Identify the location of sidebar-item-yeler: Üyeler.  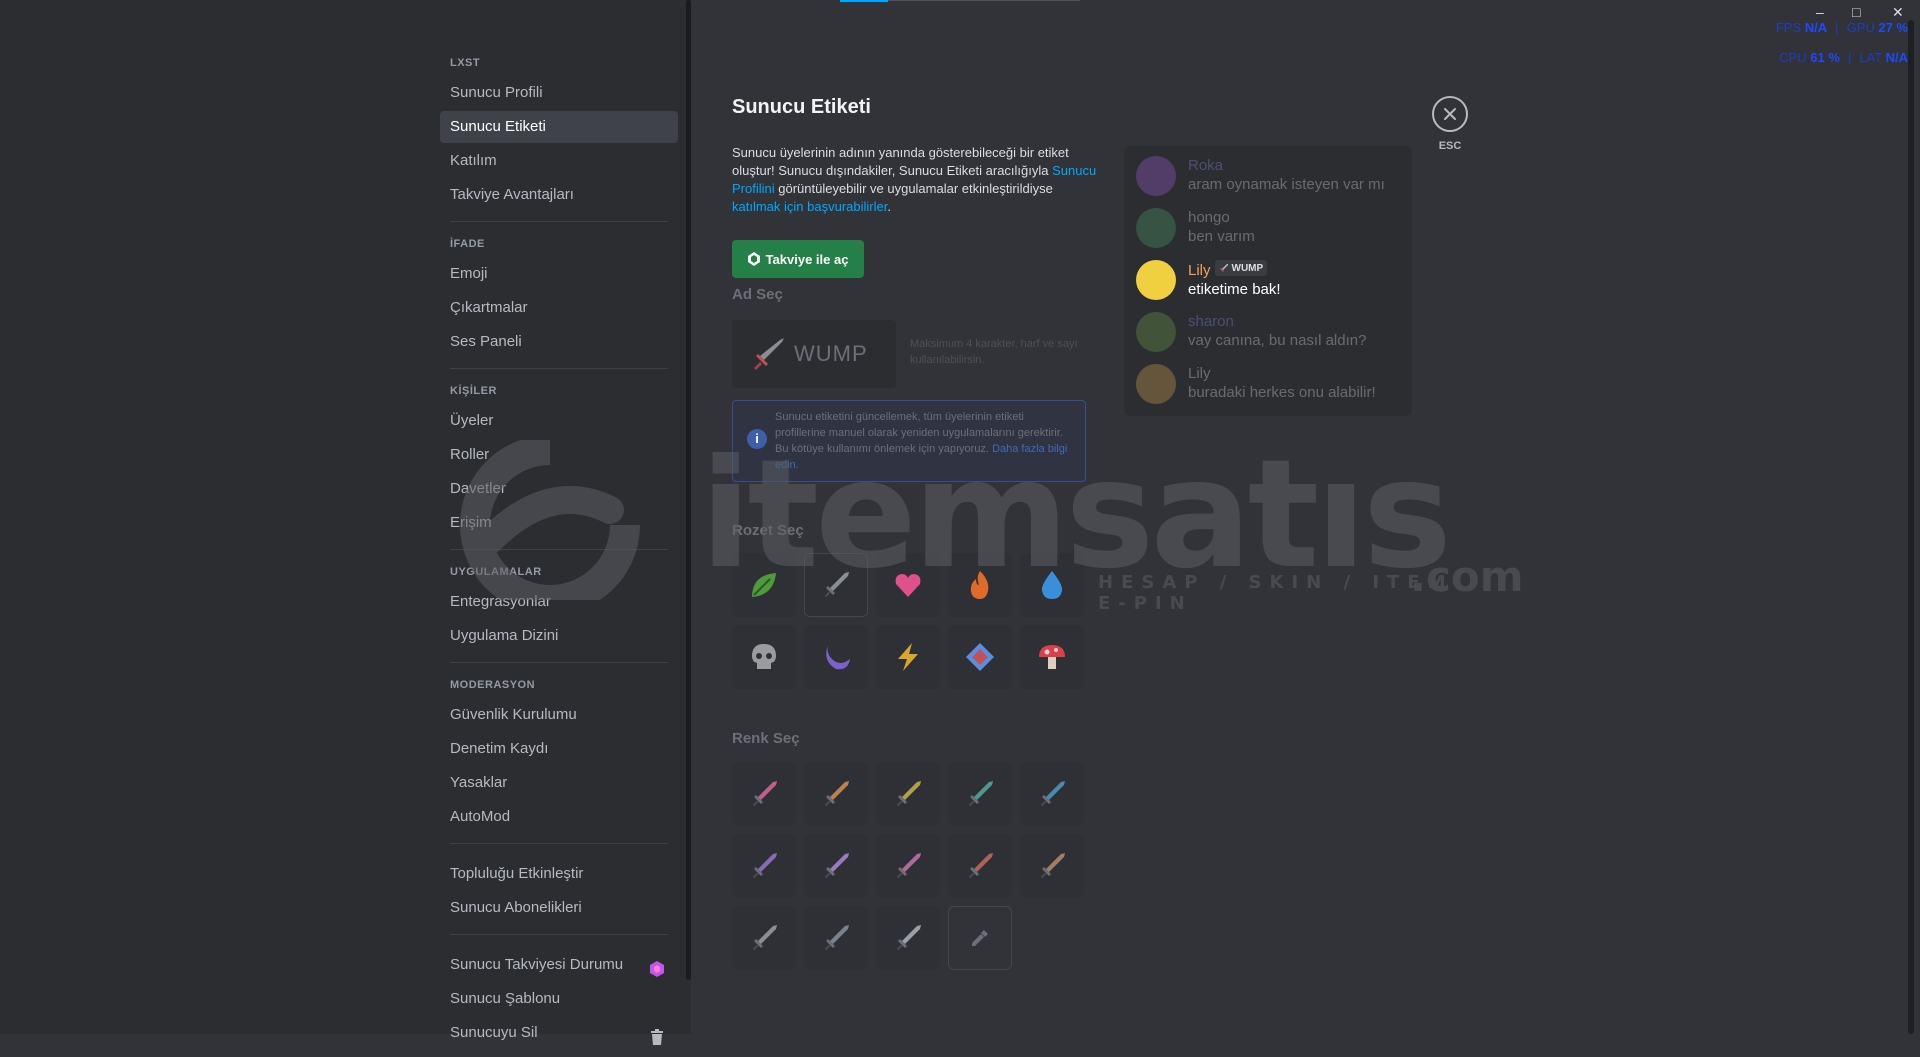
(559, 421).